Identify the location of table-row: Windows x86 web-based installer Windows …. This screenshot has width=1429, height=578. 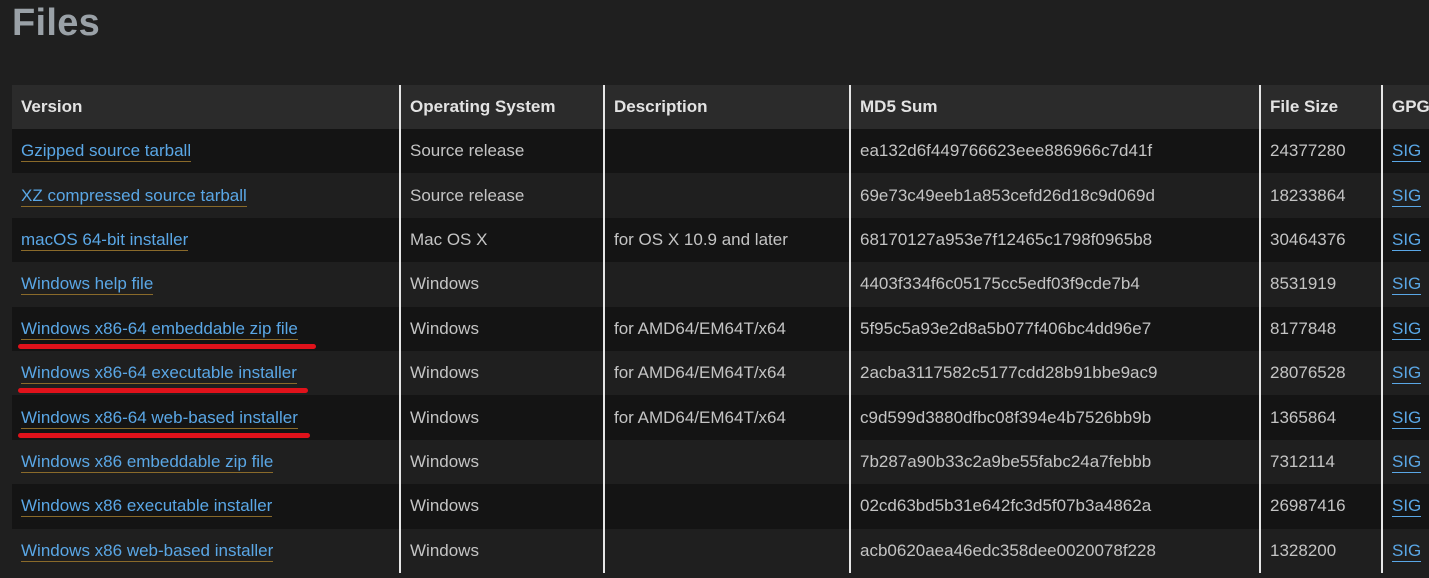
(720, 550).